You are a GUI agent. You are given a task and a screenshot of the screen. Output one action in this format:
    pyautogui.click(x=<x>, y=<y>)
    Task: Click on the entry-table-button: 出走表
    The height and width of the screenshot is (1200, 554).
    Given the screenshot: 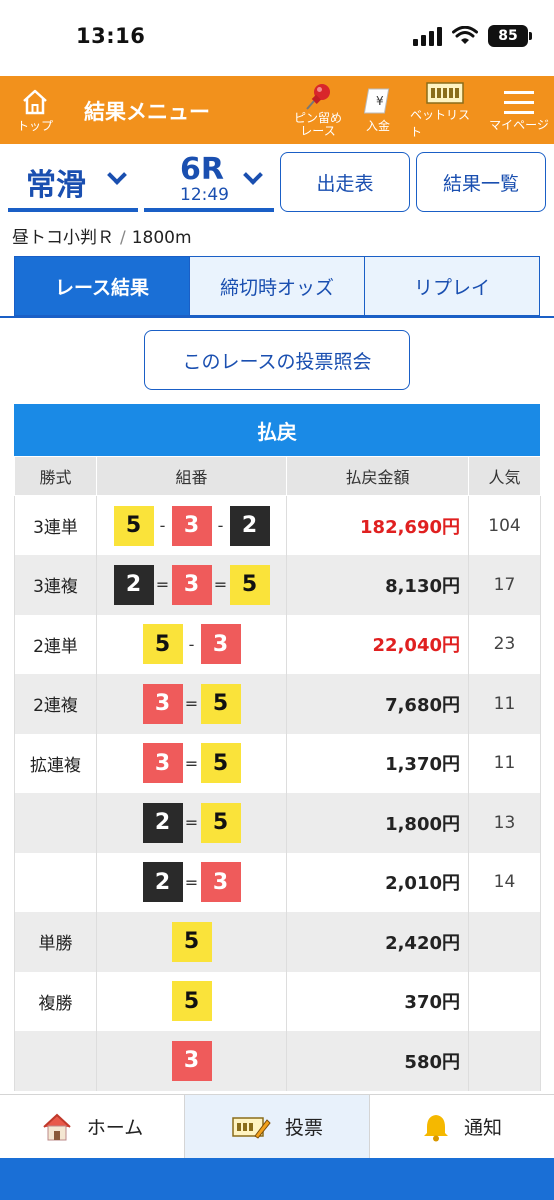 What is the action you would take?
    pyautogui.click(x=345, y=182)
    